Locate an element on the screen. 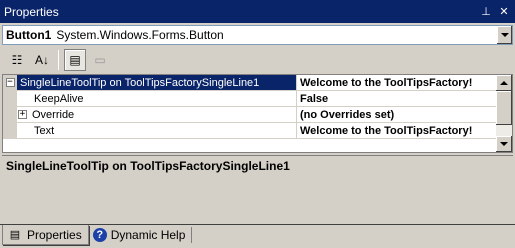 The width and height of the screenshot is (515, 248). property-name-cell: + Override is located at coordinates (157, 114).